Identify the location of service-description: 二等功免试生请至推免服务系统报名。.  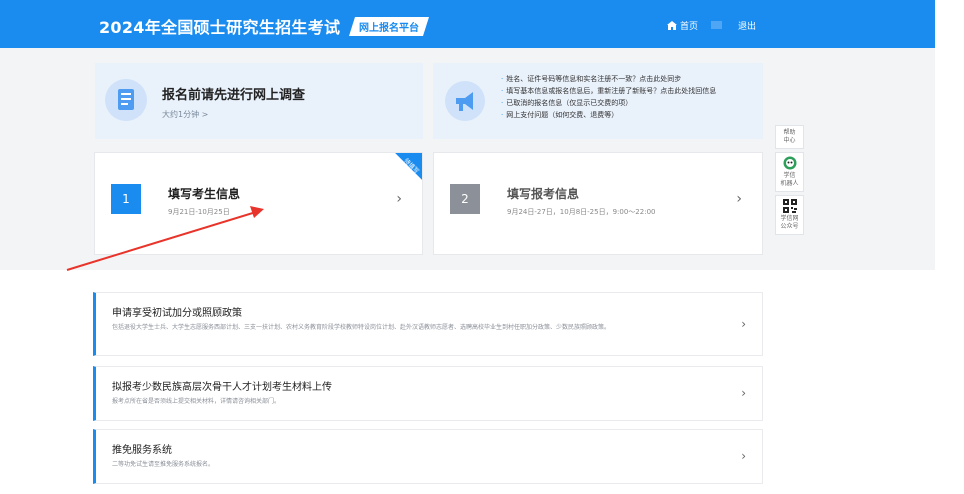
(163, 464).